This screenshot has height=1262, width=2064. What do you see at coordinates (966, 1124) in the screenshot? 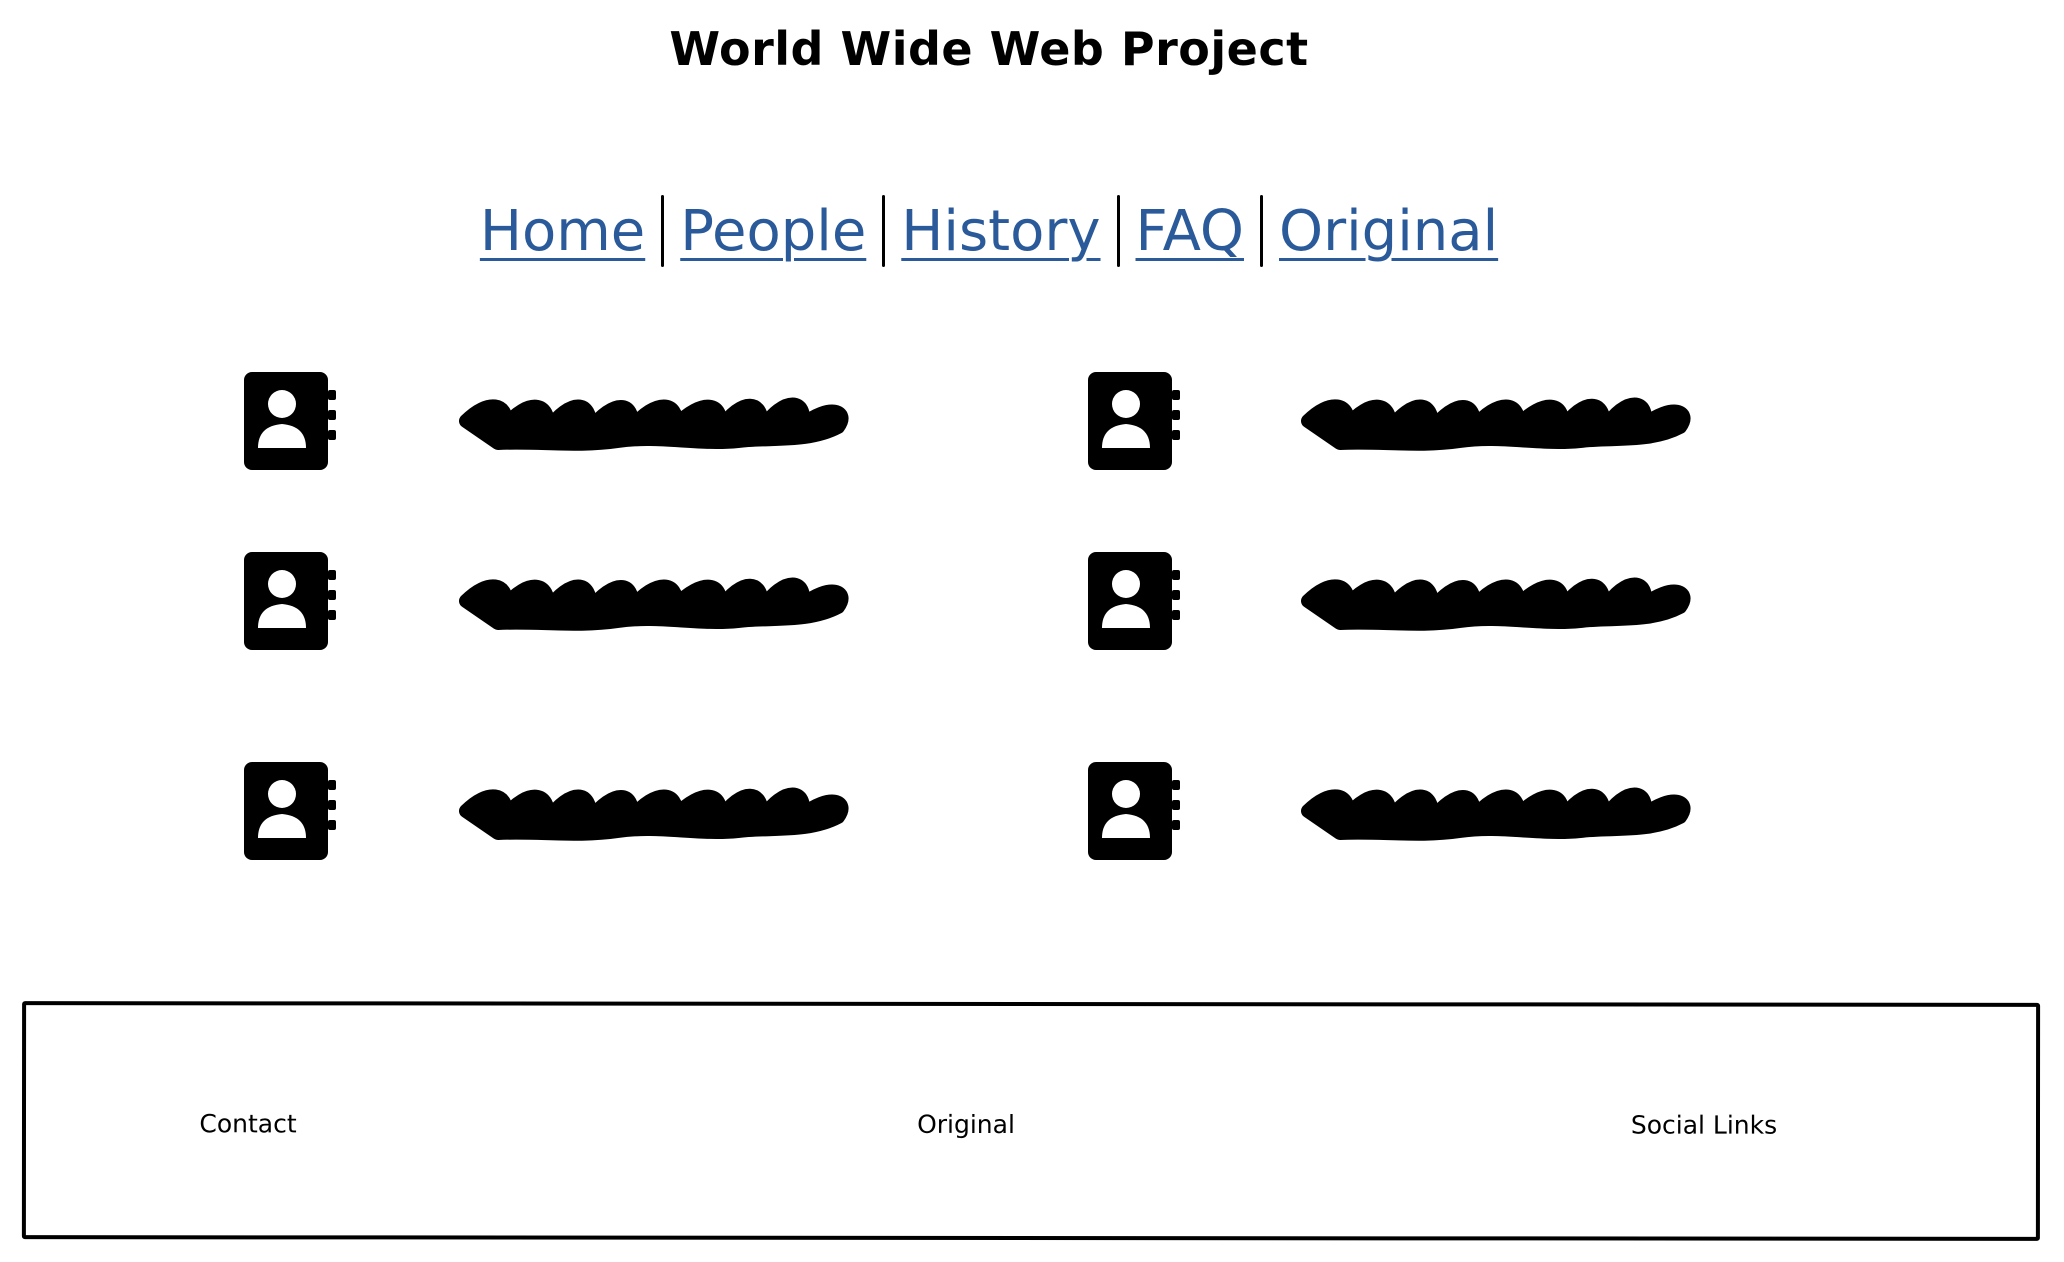
I see `footer-original-link: Original` at bounding box center [966, 1124].